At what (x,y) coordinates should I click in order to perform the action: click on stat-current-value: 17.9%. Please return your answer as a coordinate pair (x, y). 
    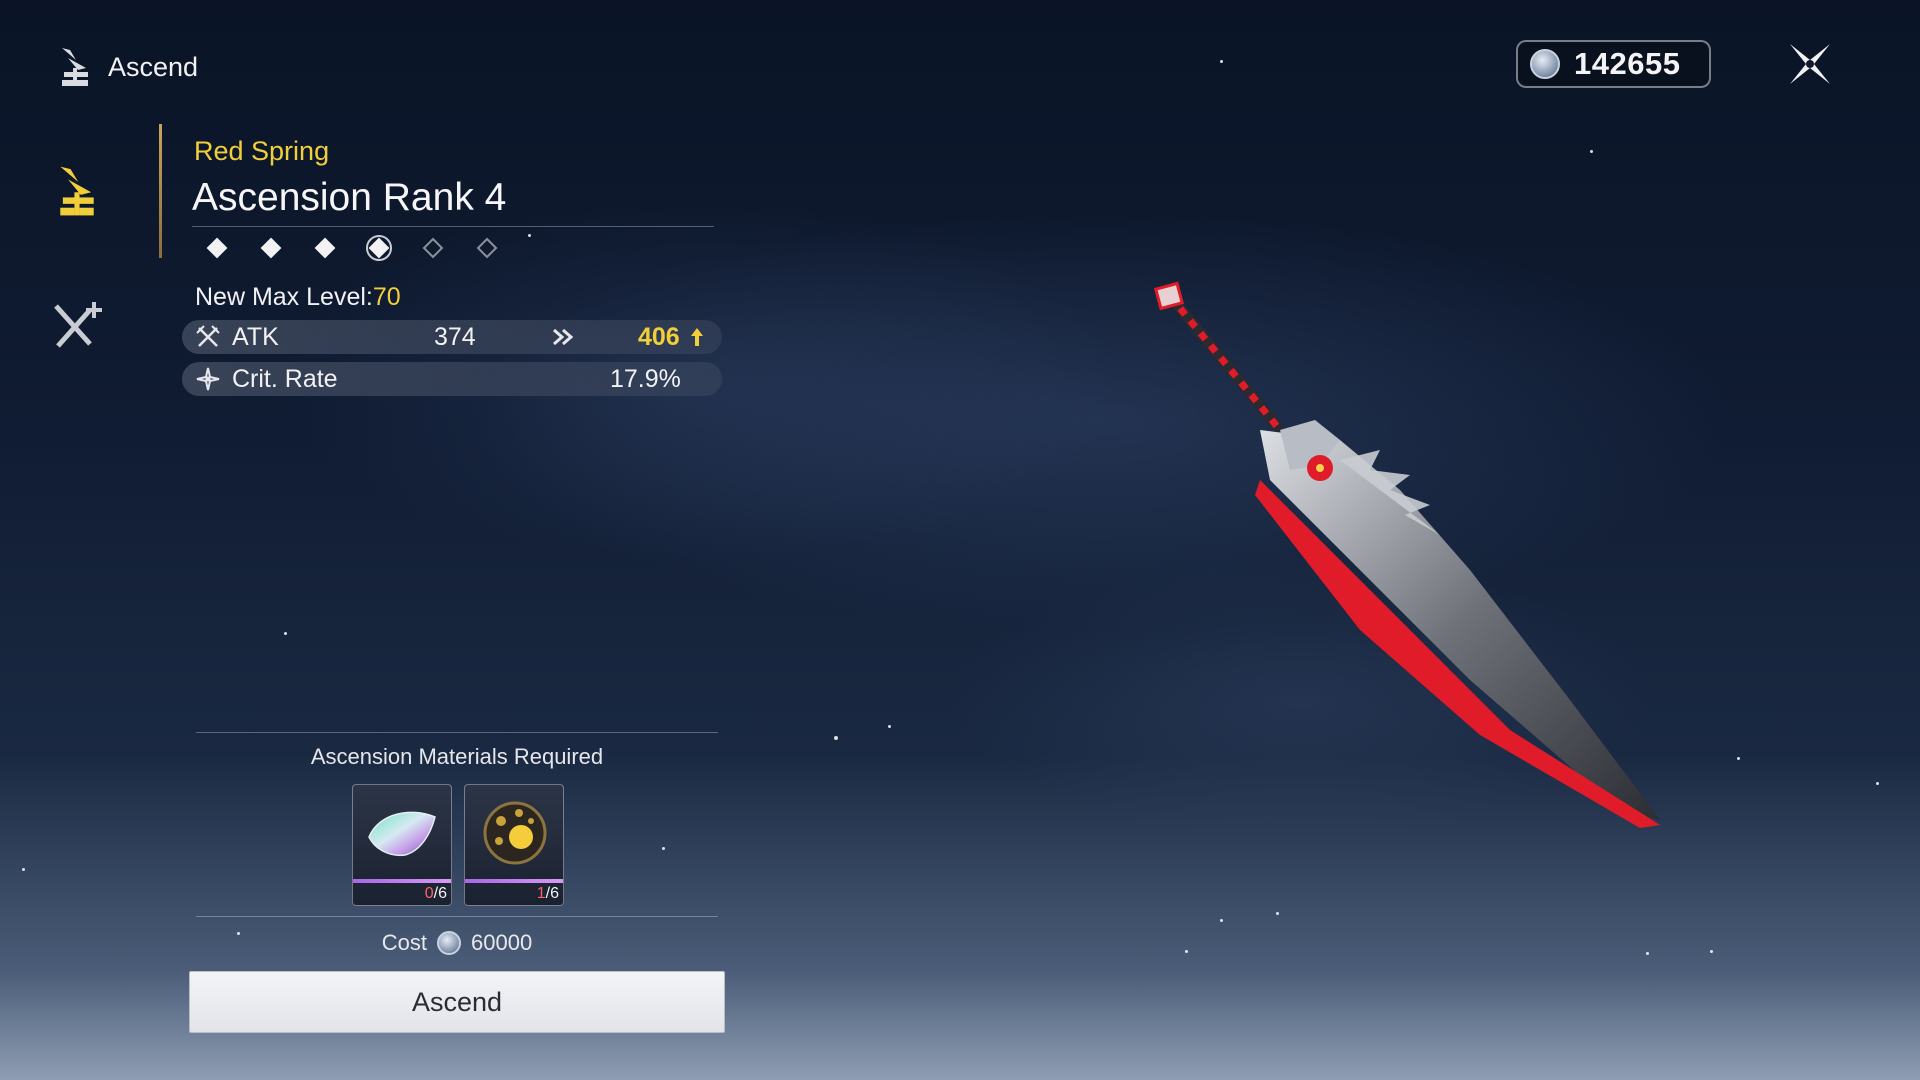
    Looking at the image, I should click on (645, 378).